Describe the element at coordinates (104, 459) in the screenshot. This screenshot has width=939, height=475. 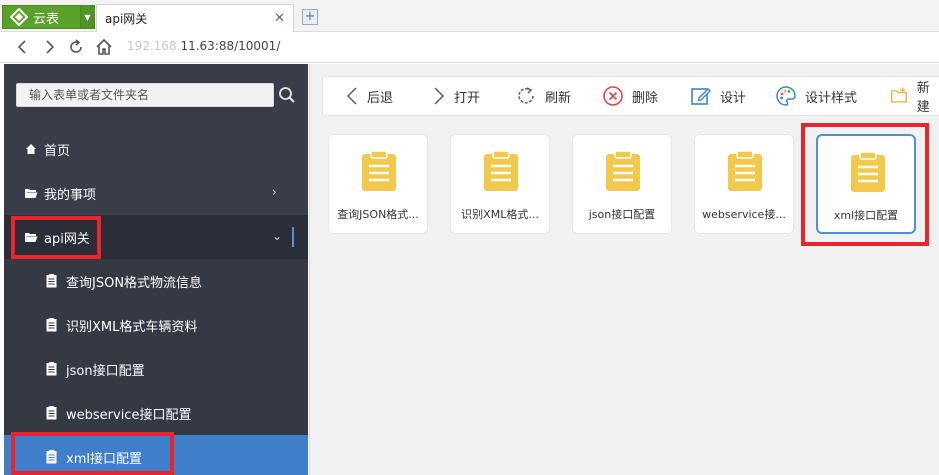
I see `sidebar-subitem-label: xml接口配置` at that location.